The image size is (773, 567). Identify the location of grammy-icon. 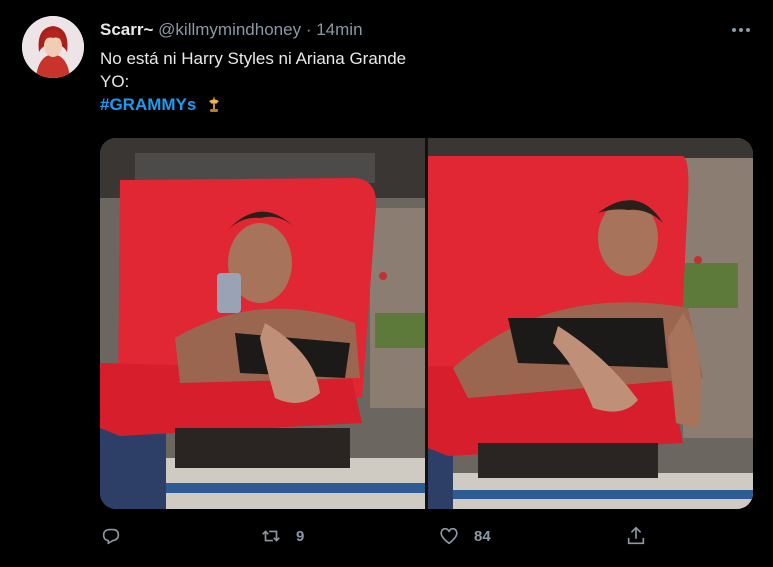
(214, 104).